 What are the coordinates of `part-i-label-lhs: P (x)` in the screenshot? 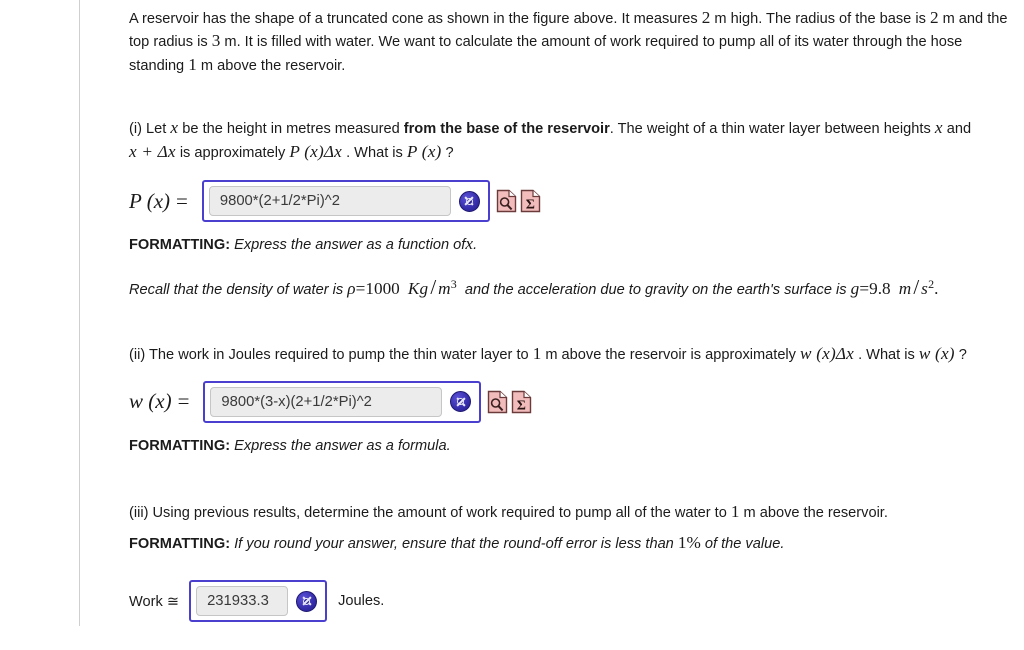 It's located at (150, 200).